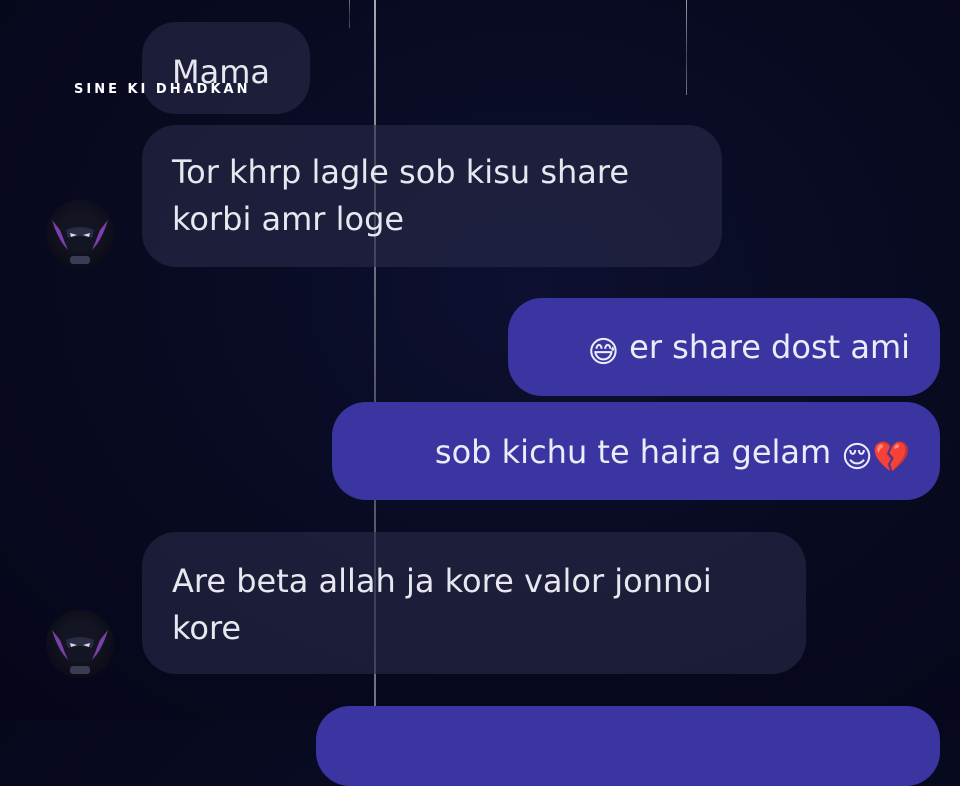  What do you see at coordinates (162, 89) in the screenshot?
I see `video-watermark: SINE KI DHADKAN` at bounding box center [162, 89].